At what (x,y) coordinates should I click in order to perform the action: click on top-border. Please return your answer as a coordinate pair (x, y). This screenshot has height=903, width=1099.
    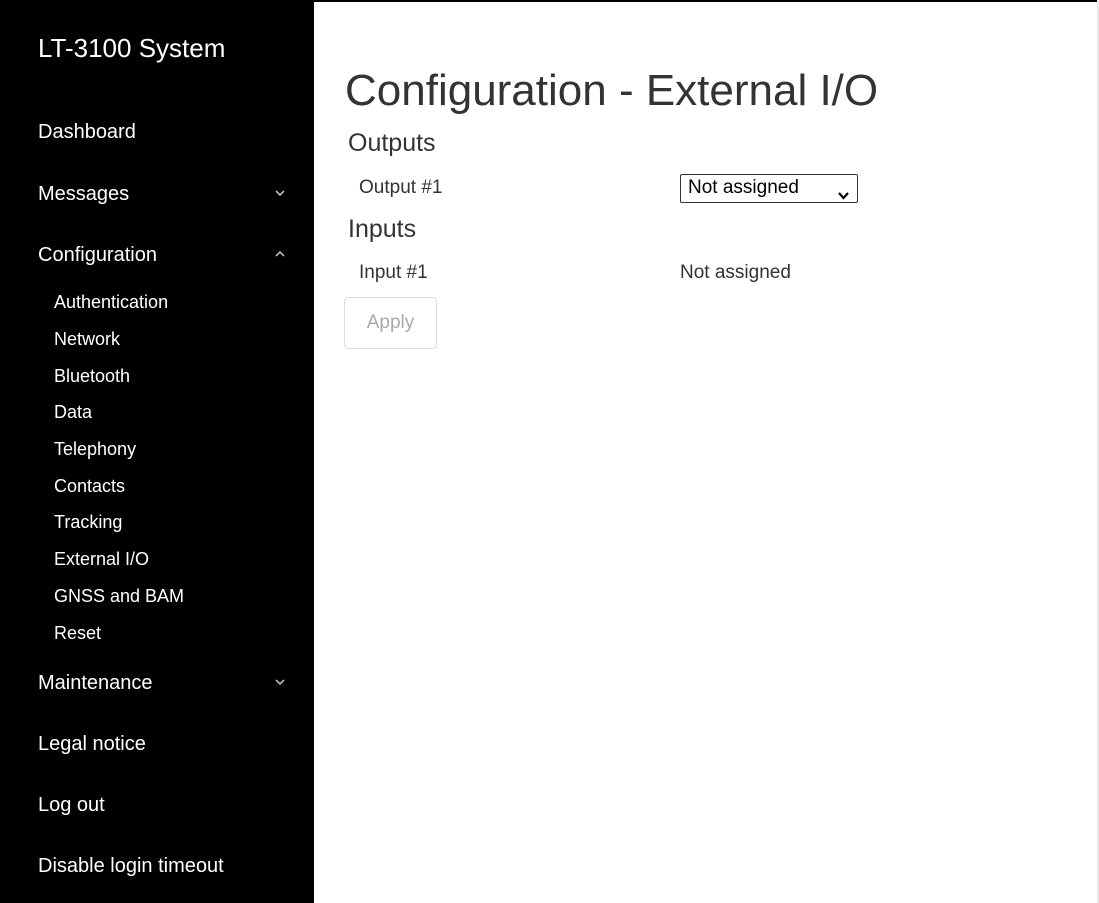
    Looking at the image, I should click on (549, 1).